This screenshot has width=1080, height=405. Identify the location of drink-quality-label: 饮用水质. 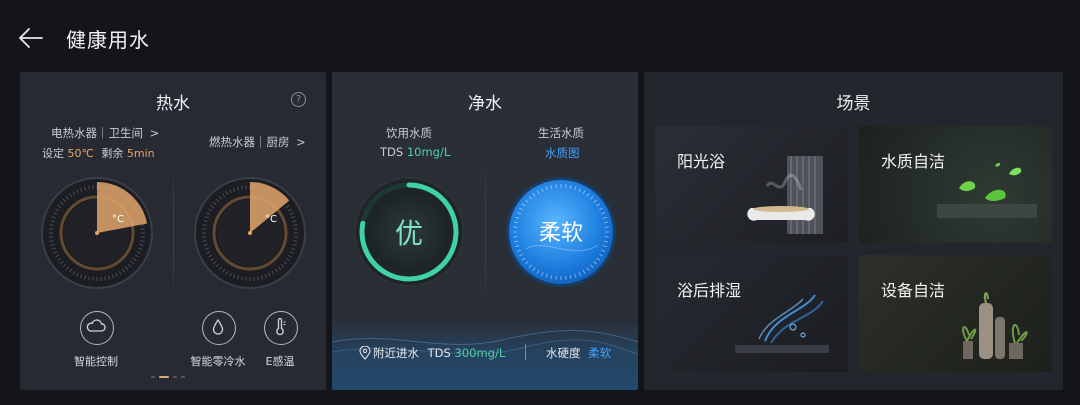
(409, 133).